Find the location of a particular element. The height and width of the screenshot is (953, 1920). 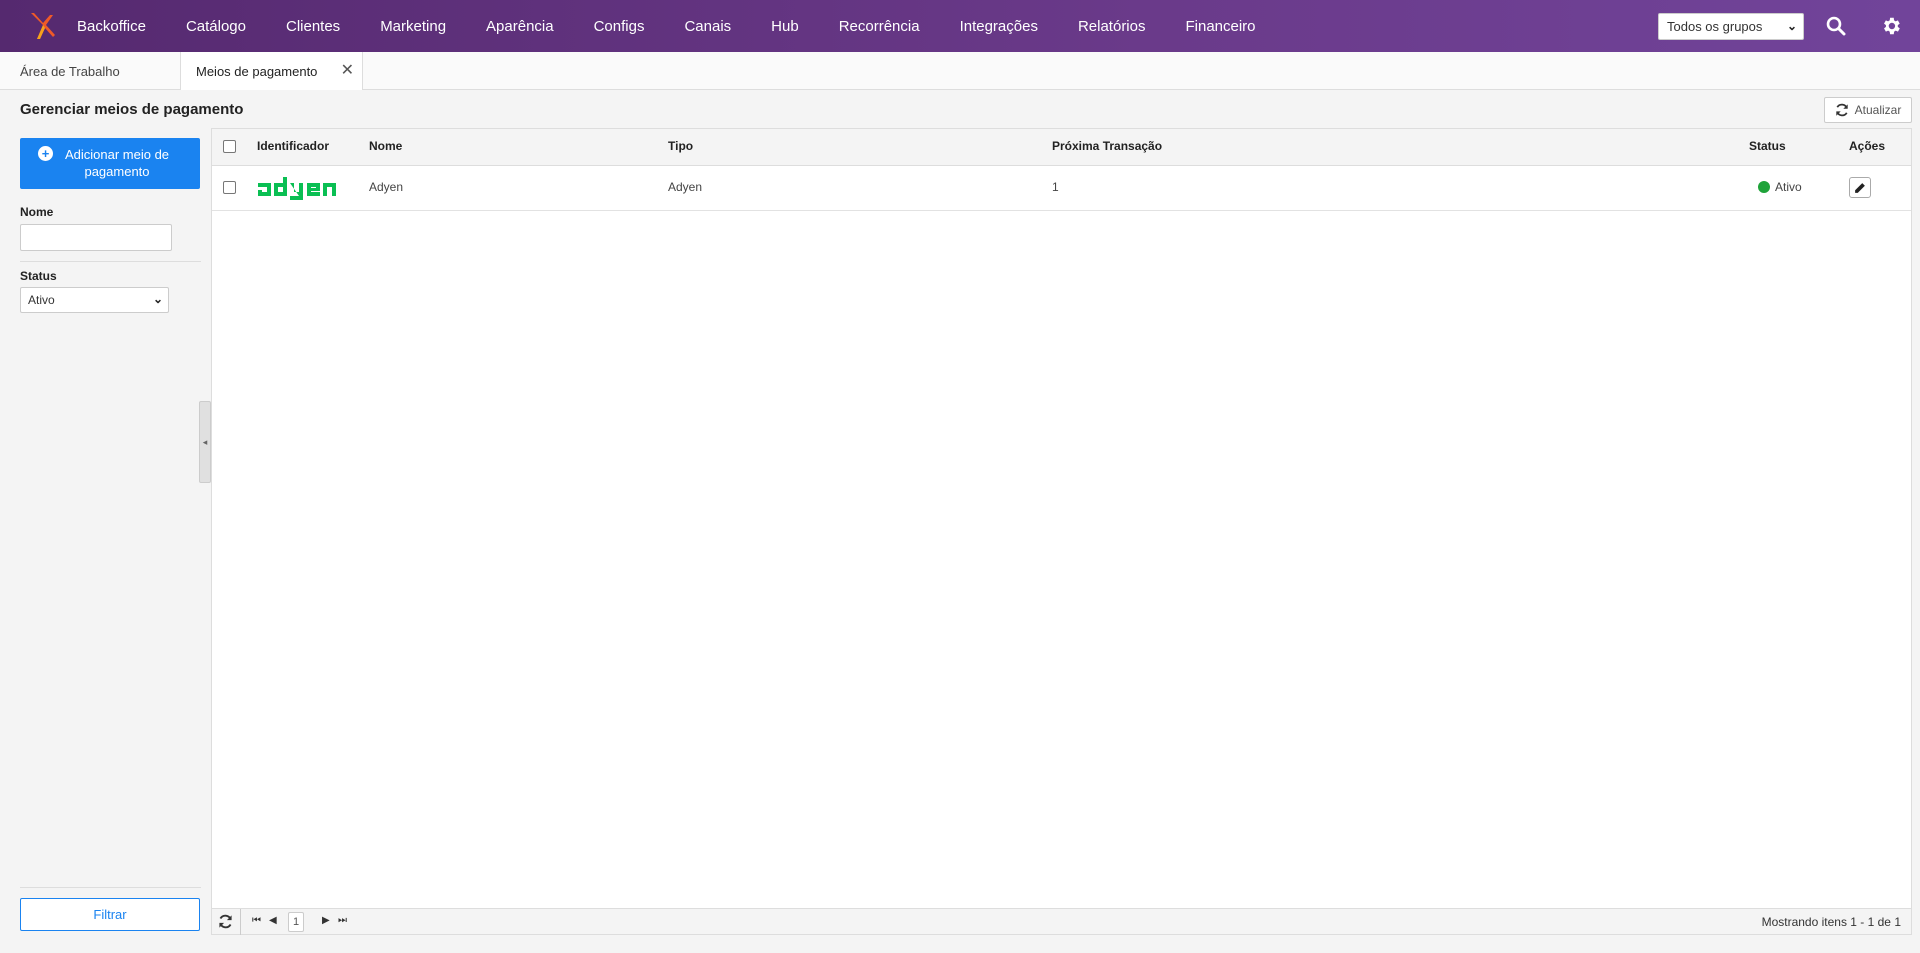

header-status: Status is located at coordinates (1767, 146).